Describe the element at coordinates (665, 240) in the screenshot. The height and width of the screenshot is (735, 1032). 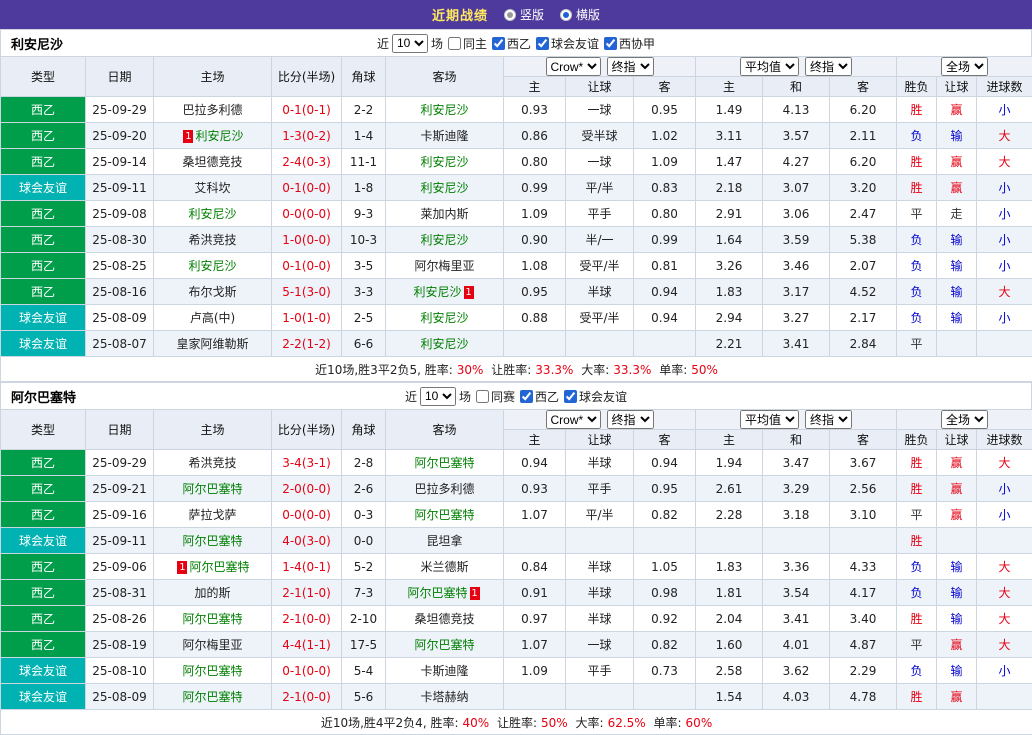
I see `odds-away-cell: 0.99` at that location.